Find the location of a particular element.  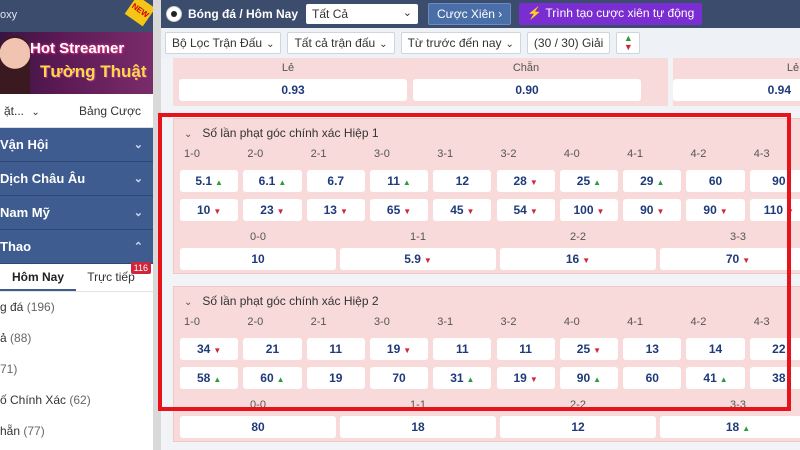

league-filter: Bộ Lọc Trận Đấu ⌄ is located at coordinates (223, 43).